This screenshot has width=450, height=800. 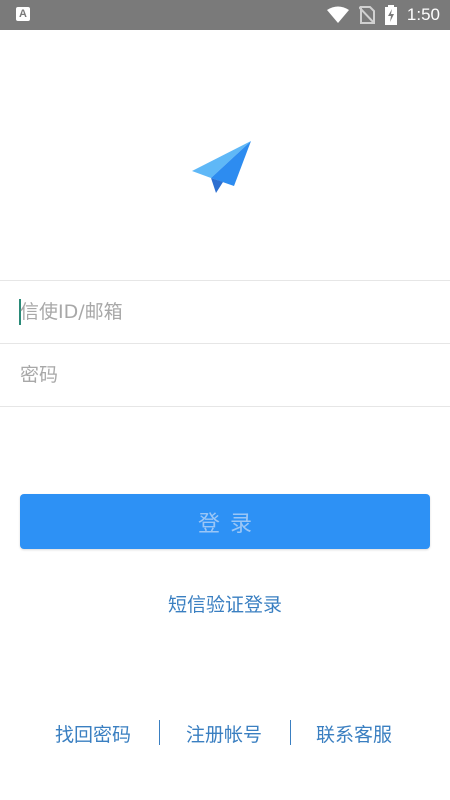 I want to click on footer-links: 找回密码 注册帐号 联系客服, so click(x=225, y=733).